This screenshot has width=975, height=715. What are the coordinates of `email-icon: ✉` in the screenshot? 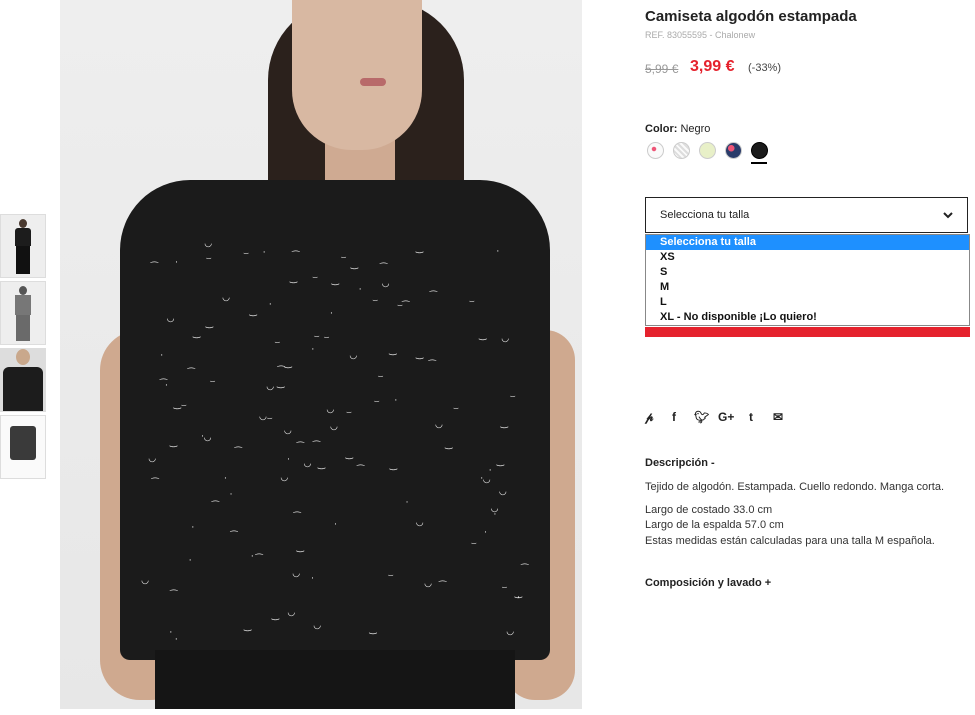 It's located at (778, 417).